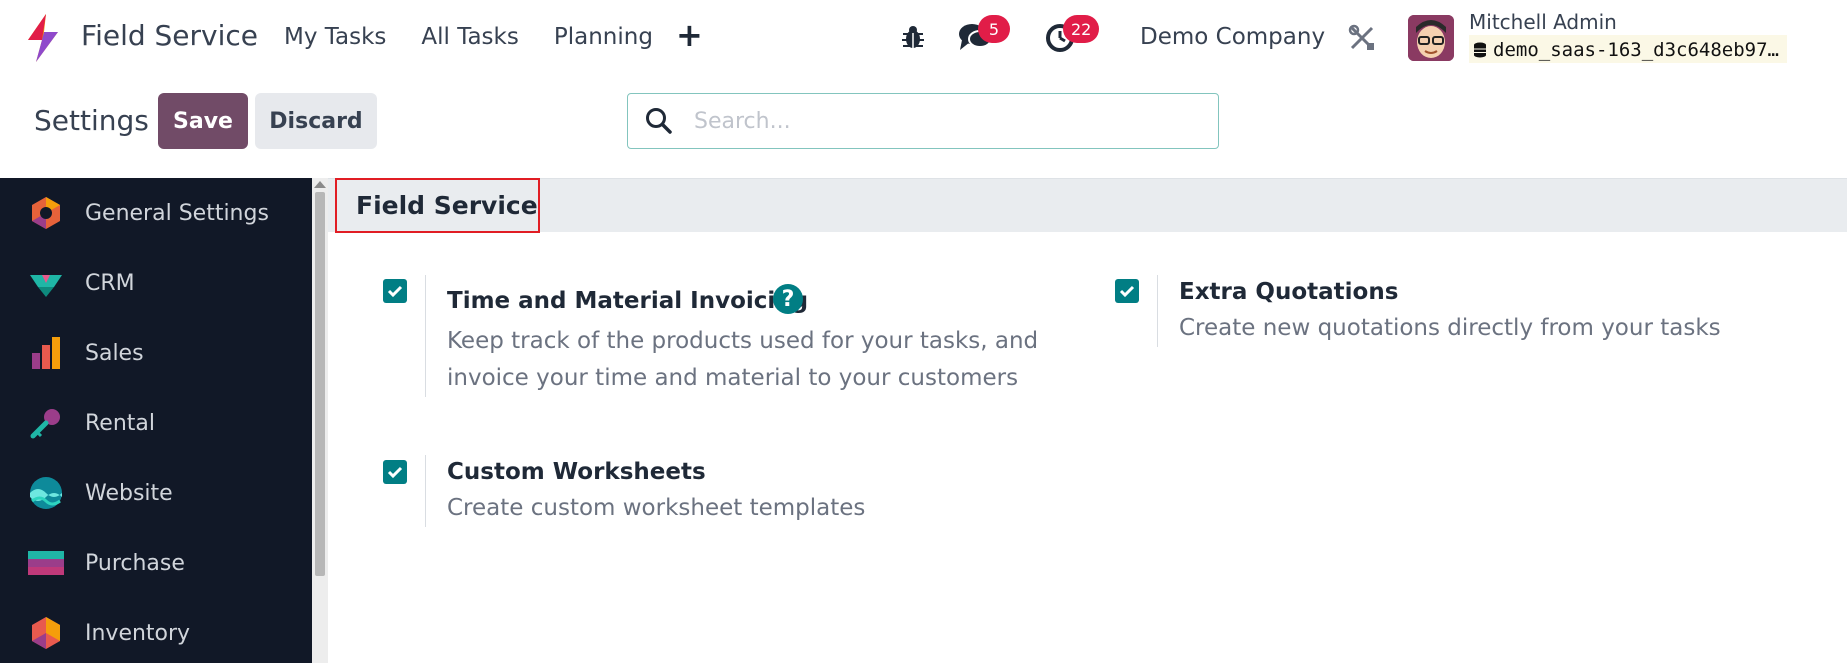  I want to click on custom-worksheets-checkbox, so click(395, 472).